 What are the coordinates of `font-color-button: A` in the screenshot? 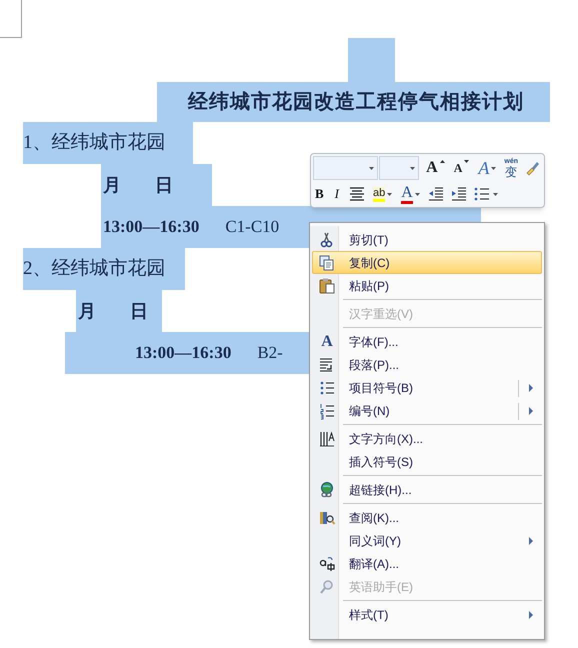 It's located at (410, 194).